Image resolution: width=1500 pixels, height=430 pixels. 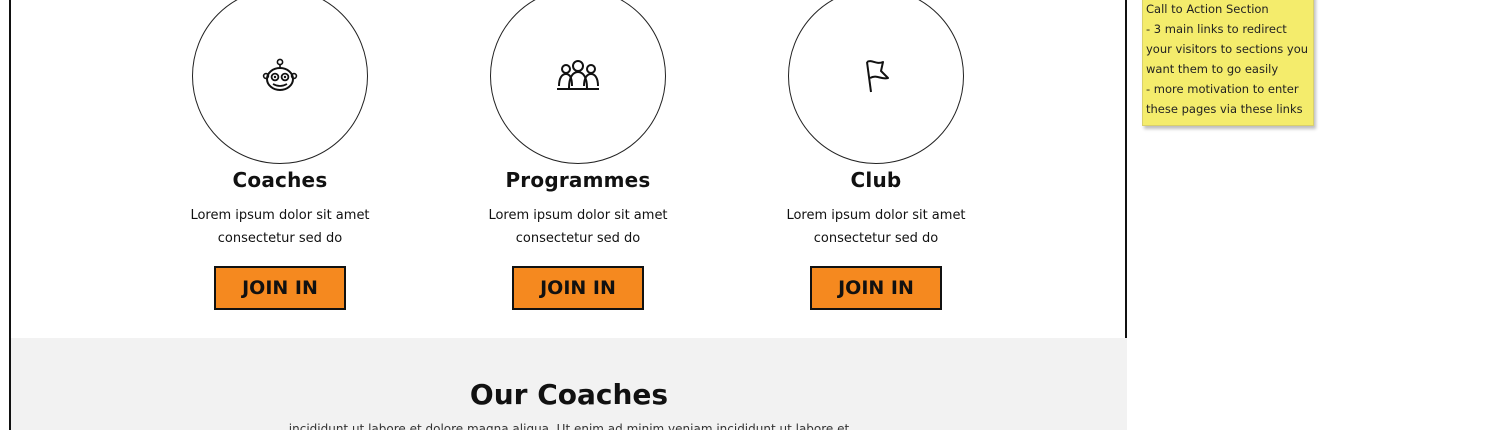 What do you see at coordinates (876, 180) in the screenshot?
I see `cta-title: Club` at bounding box center [876, 180].